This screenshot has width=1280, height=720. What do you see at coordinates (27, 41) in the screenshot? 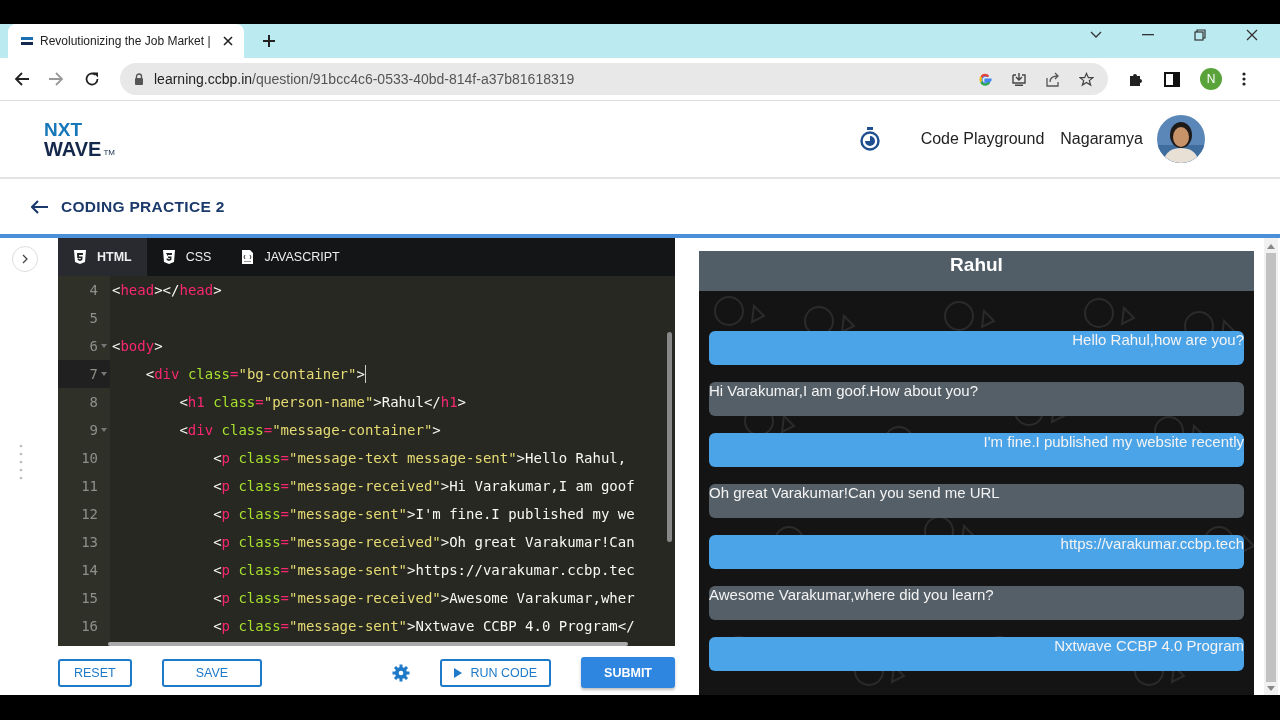
I see `logo-icon` at bounding box center [27, 41].